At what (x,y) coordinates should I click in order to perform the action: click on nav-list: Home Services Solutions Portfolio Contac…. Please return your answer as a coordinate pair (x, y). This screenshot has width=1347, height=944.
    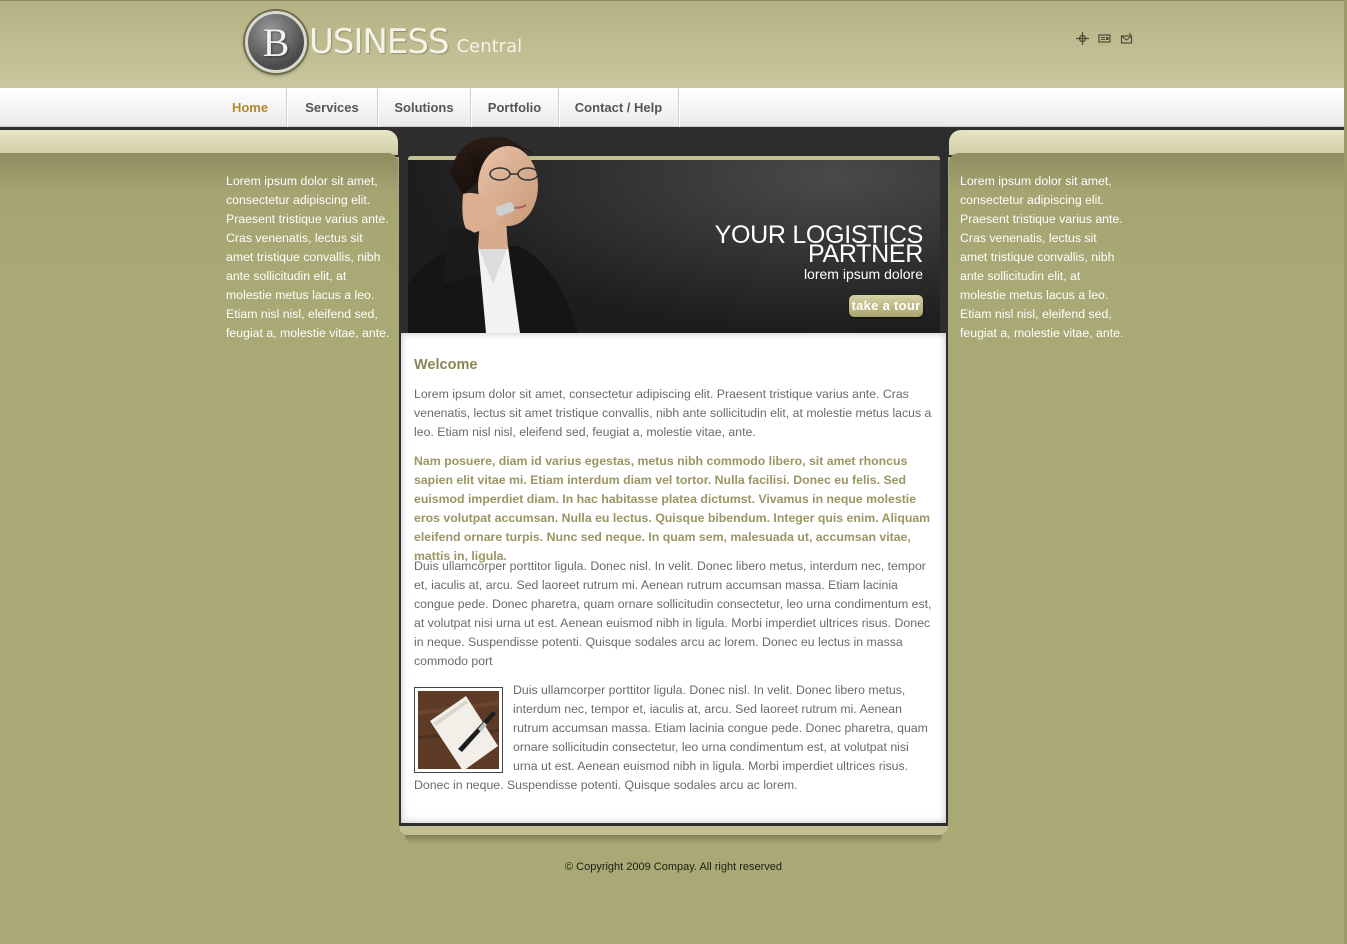
    Looking at the image, I should click on (446, 107).